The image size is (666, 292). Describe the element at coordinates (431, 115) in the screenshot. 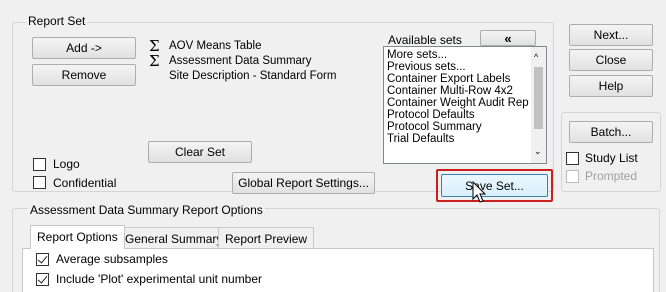

I see `list-item: Protocol Defaults` at that location.